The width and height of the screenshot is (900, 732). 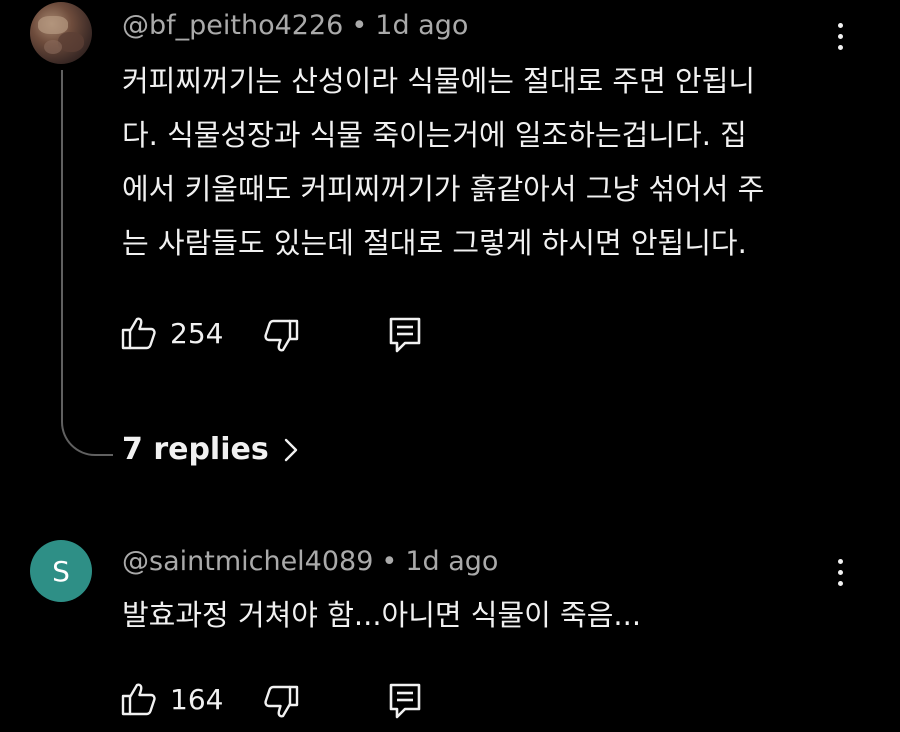 What do you see at coordinates (61, 33) in the screenshot?
I see `avatar` at bounding box center [61, 33].